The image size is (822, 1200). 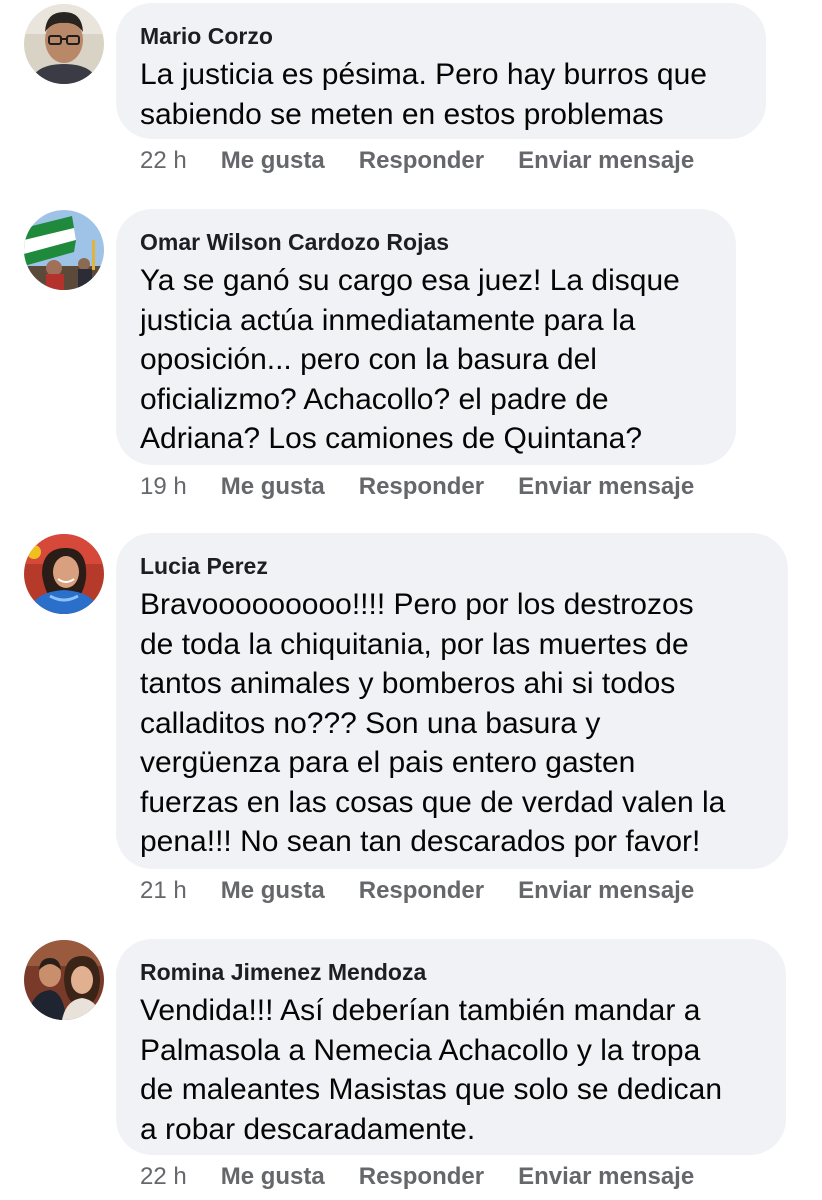 What do you see at coordinates (450, 972) in the screenshot?
I see `comment-author: Romina Jimenez Mendoza` at bounding box center [450, 972].